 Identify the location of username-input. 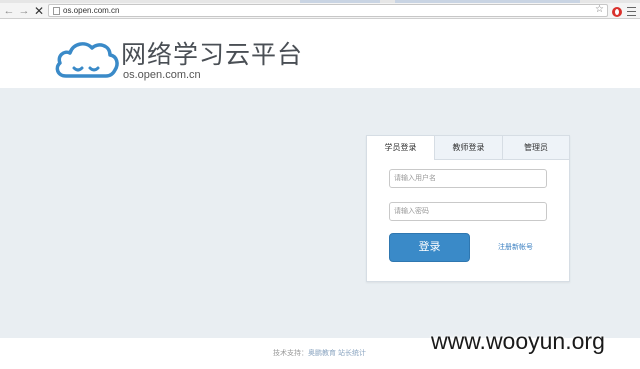
(468, 178).